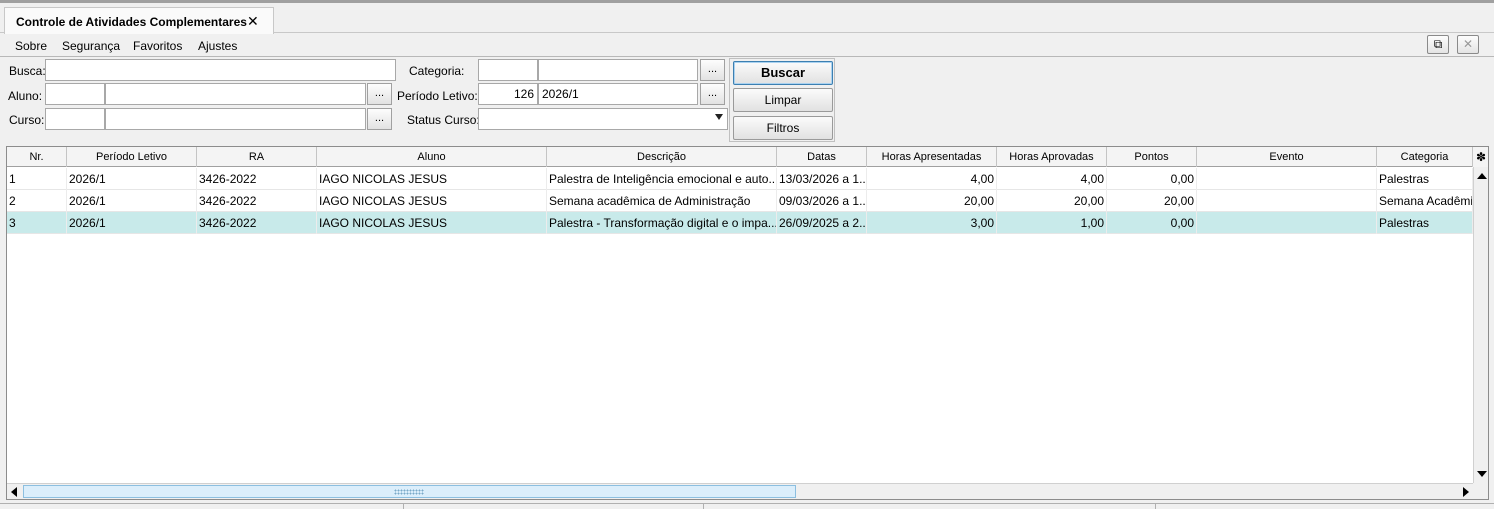 Image resolution: width=1494 pixels, height=509 pixels. Describe the element at coordinates (1052, 157) in the screenshot. I see `col-header-horas-aprovadas: Horas Aprovadas` at that location.